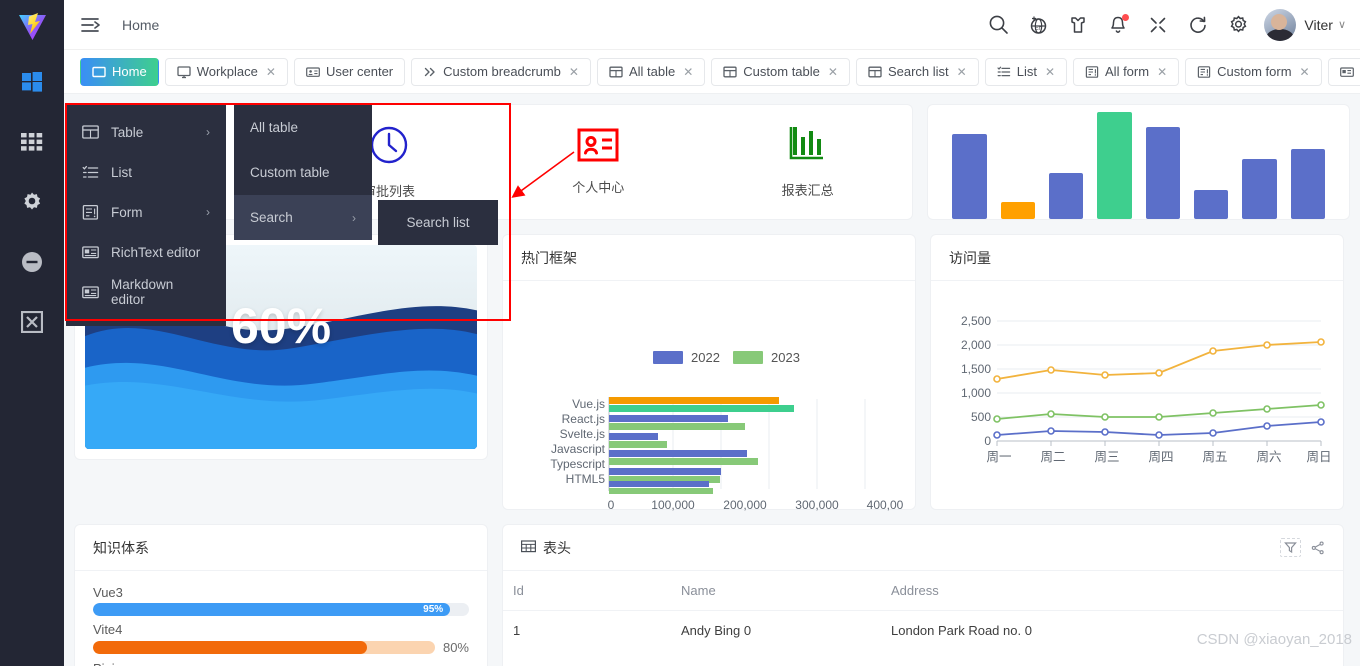  I want to click on column-header-name: Name, so click(776, 591).